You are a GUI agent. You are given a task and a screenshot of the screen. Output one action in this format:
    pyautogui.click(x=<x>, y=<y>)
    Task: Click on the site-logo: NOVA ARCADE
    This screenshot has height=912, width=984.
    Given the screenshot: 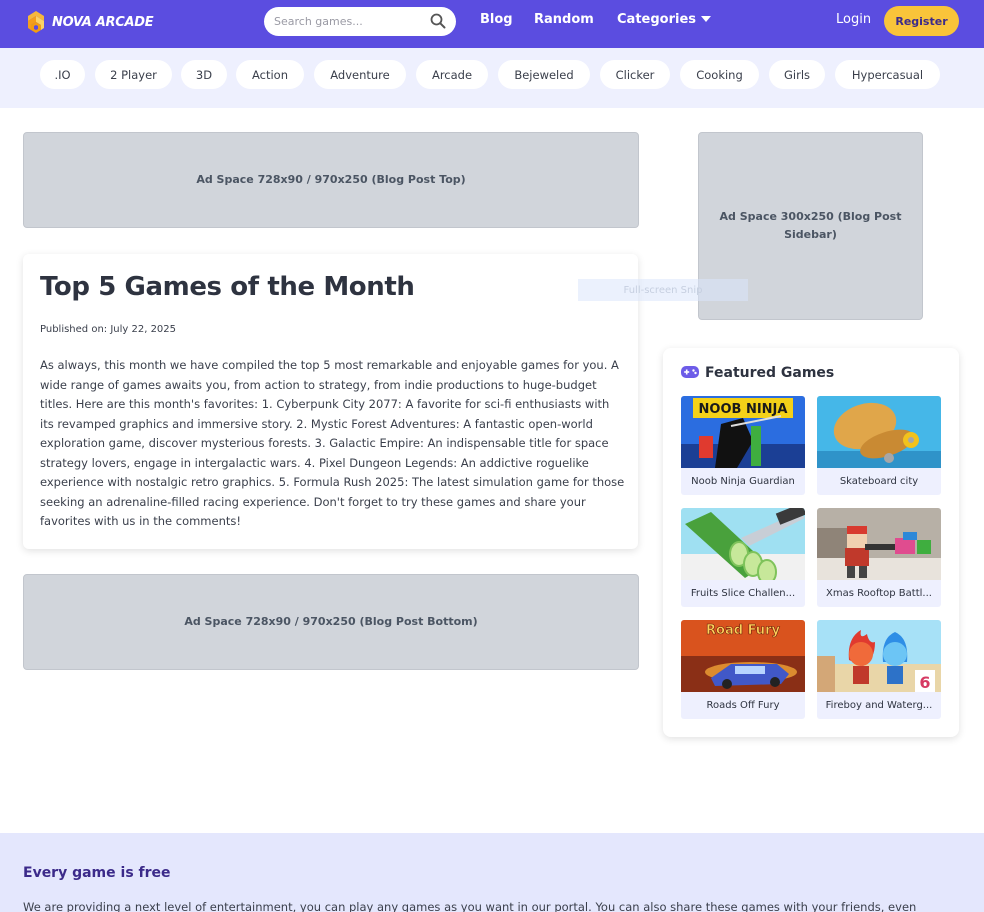 What is the action you would take?
    pyautogui.click(x=89, y=22)
    